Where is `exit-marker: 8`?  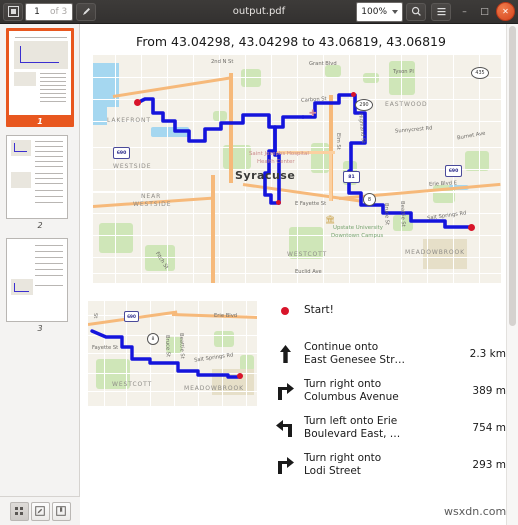 exit-marker: 8 is located at coordinates (369, 199).